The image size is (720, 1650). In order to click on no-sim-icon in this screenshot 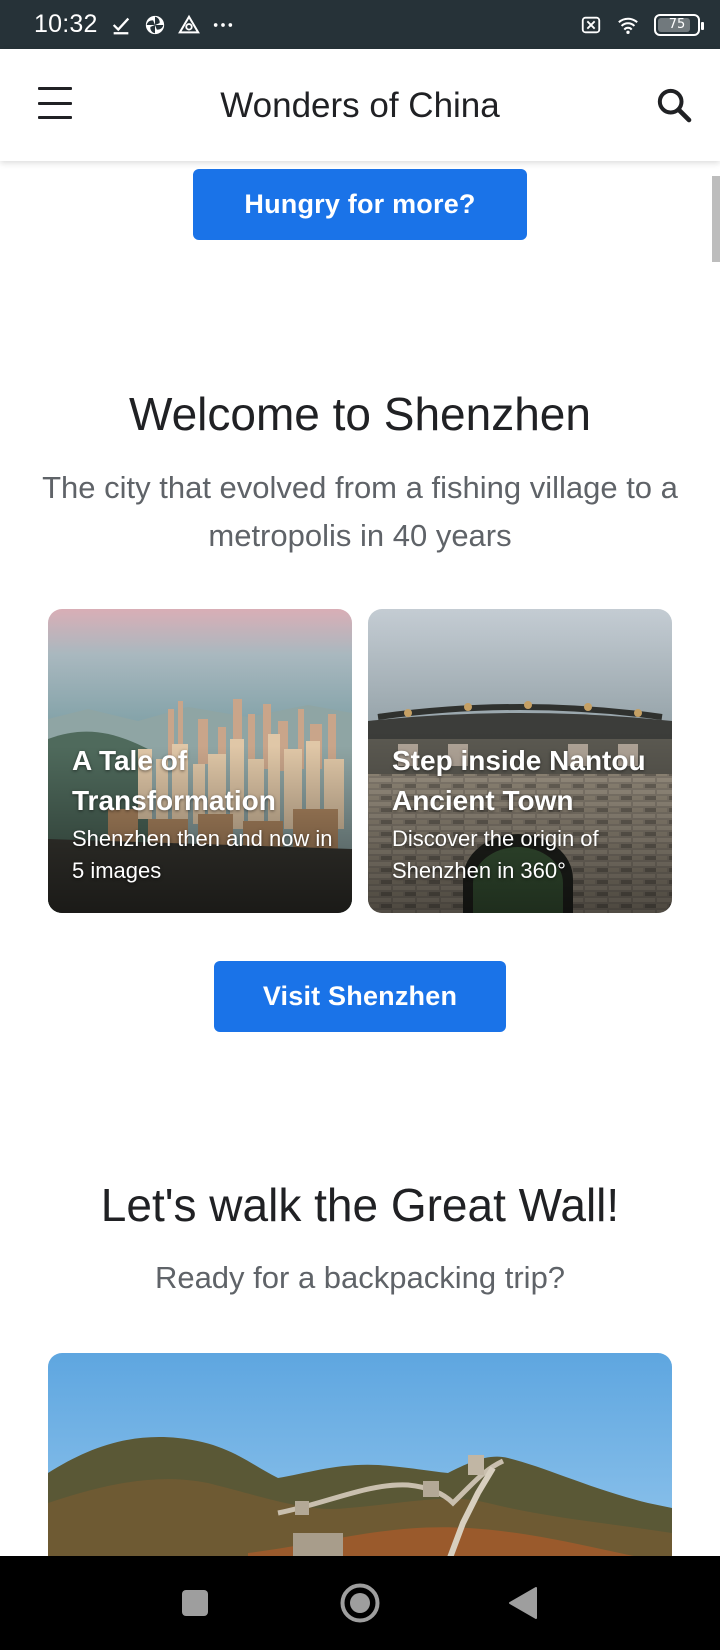, I will do `click(591, 24)`.